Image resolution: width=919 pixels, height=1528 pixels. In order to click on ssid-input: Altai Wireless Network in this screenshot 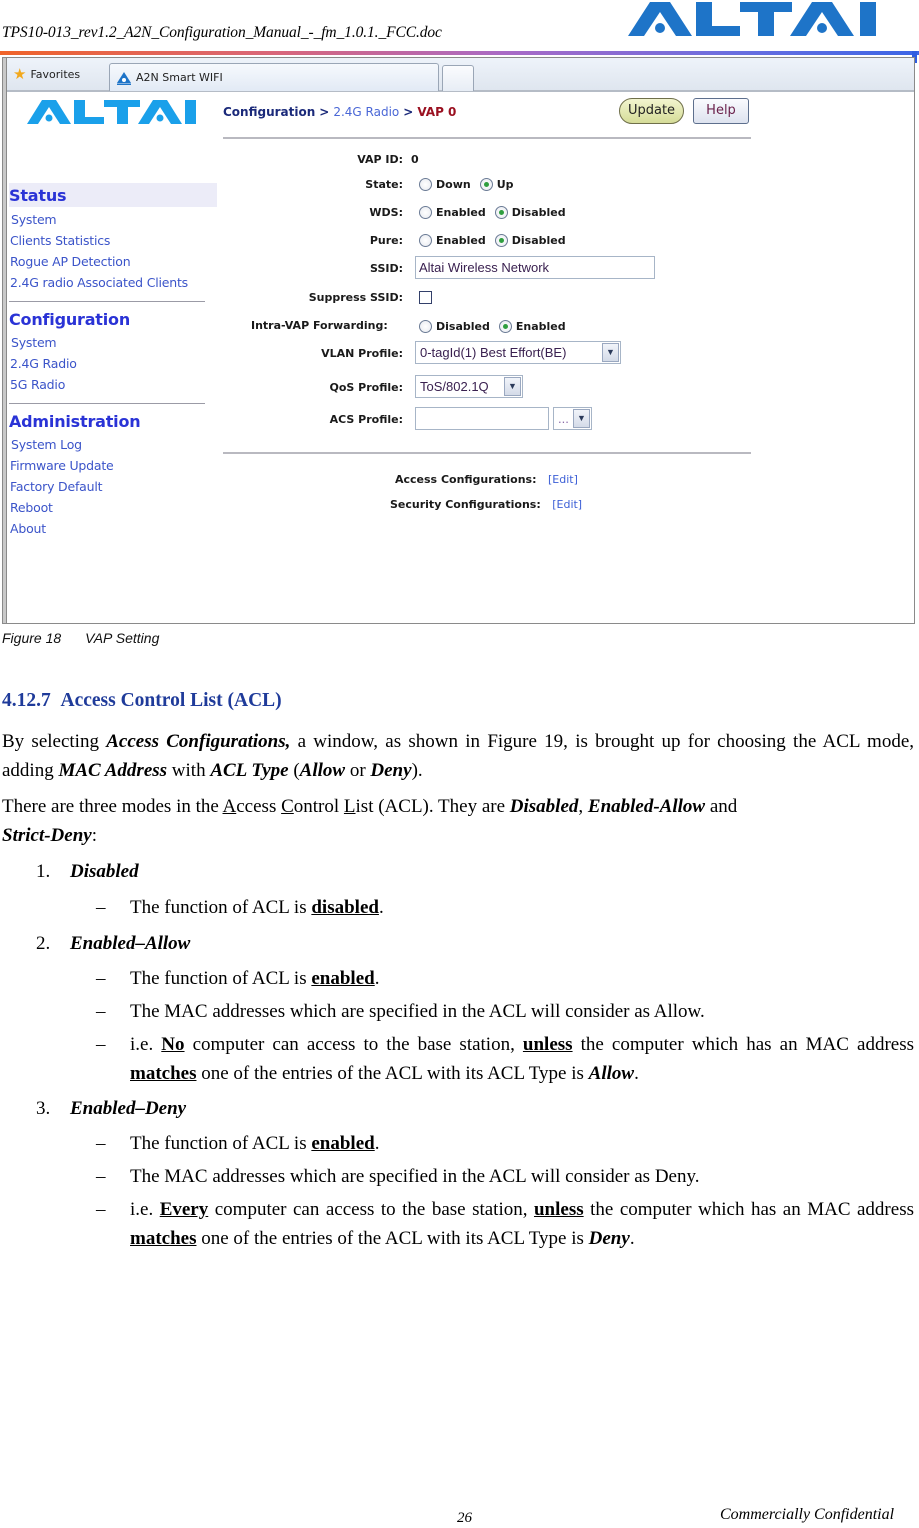, I will do `click(535, 267)`.